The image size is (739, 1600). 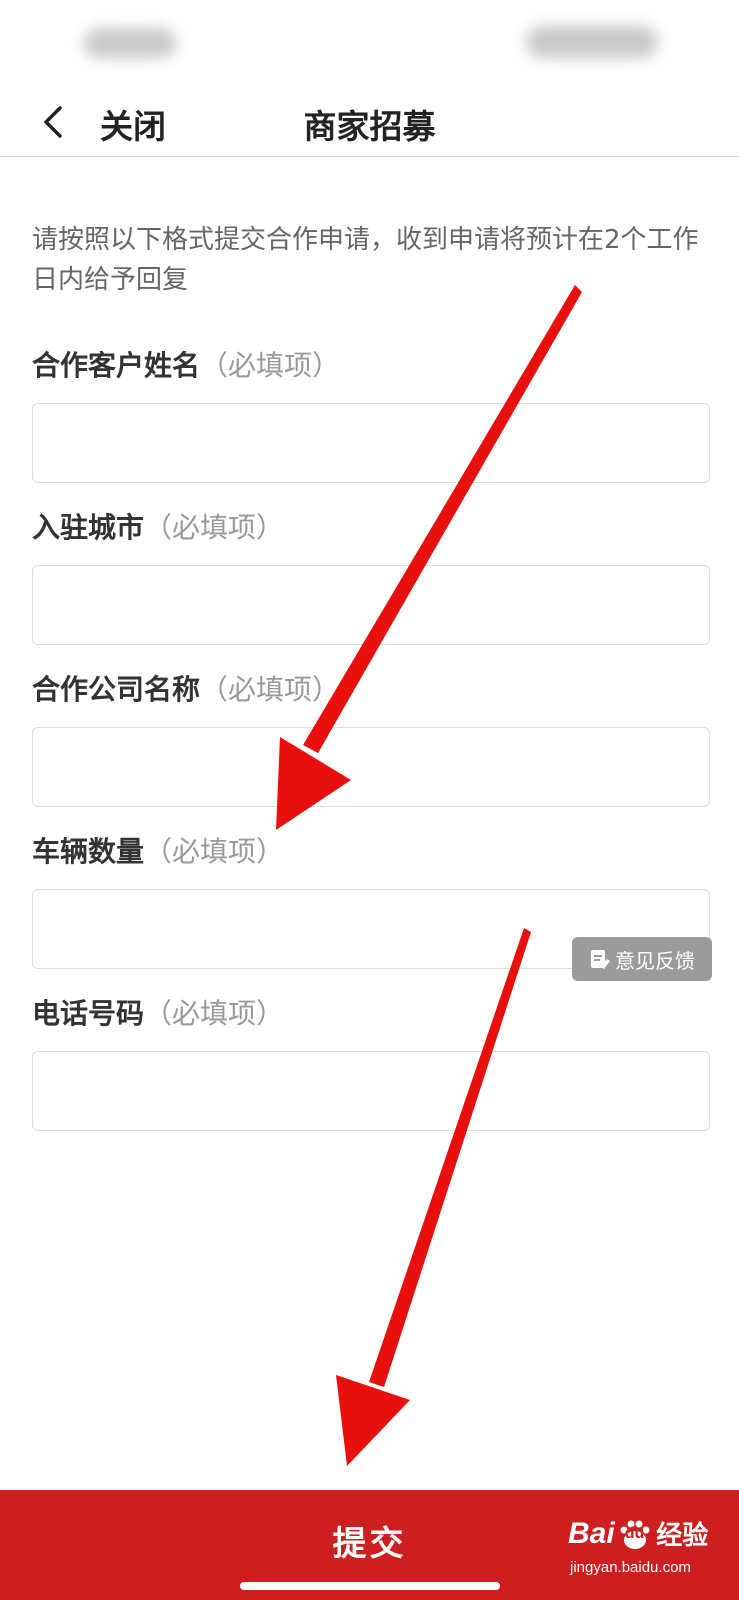 I want to click on customer-name-input, so click(x=371, y=443).